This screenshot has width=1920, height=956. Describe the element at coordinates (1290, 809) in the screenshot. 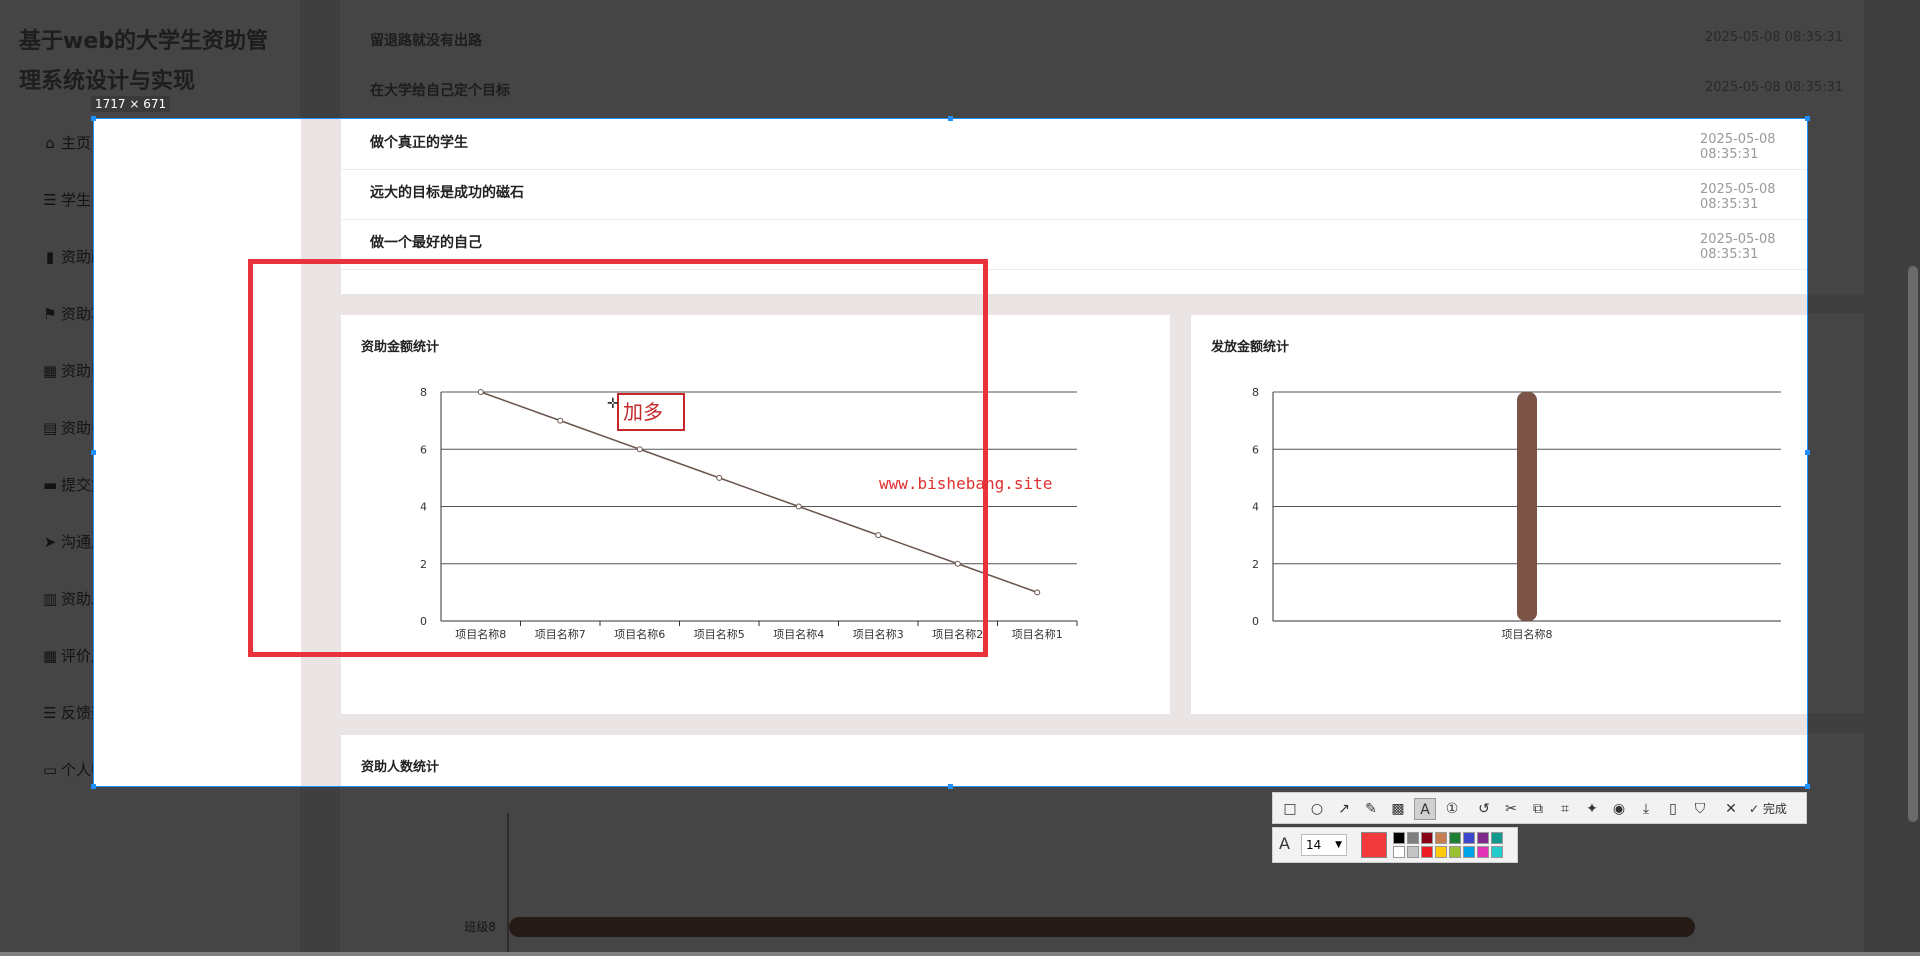

I see `rect-icon: □` at that location.